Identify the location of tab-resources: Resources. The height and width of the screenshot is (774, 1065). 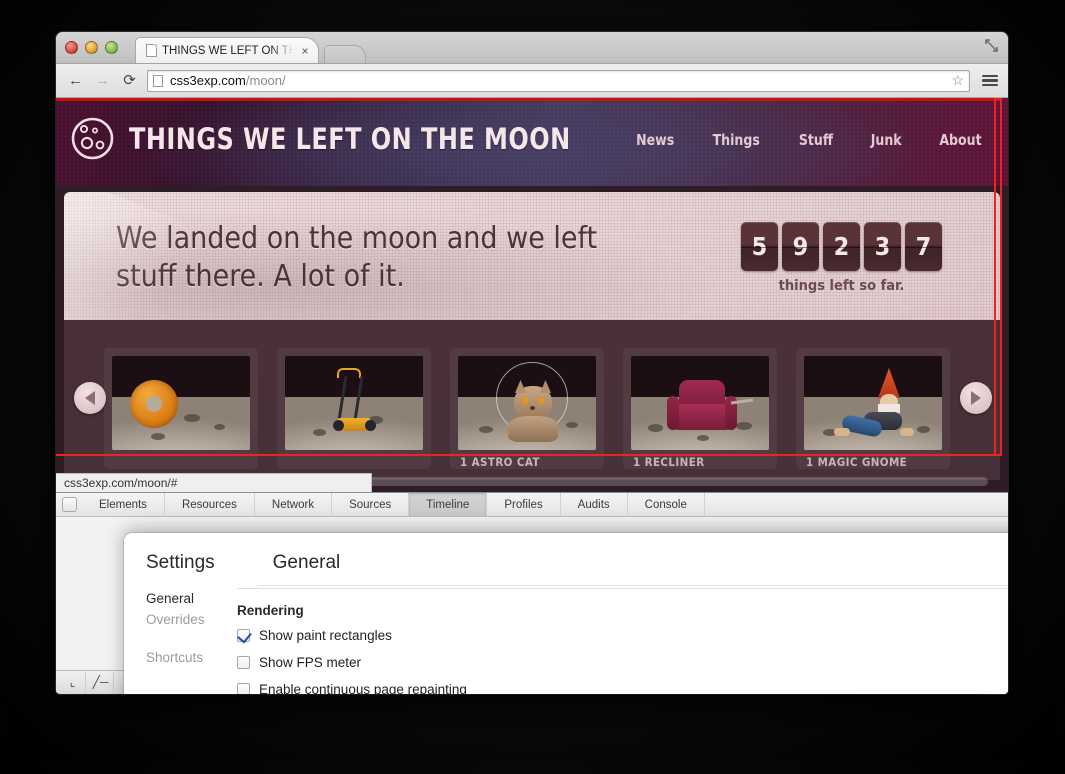
(210, 504).